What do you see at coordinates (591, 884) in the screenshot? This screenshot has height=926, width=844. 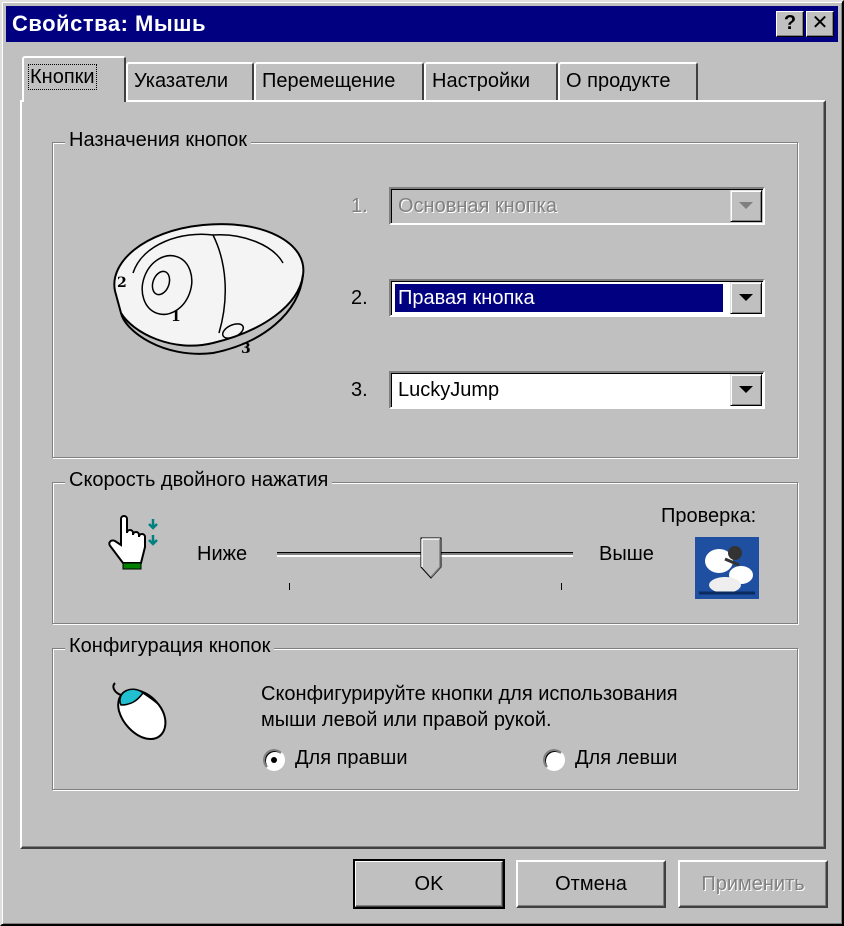 I see `cancel-button: Отмена` at bounding box center [591, 884].